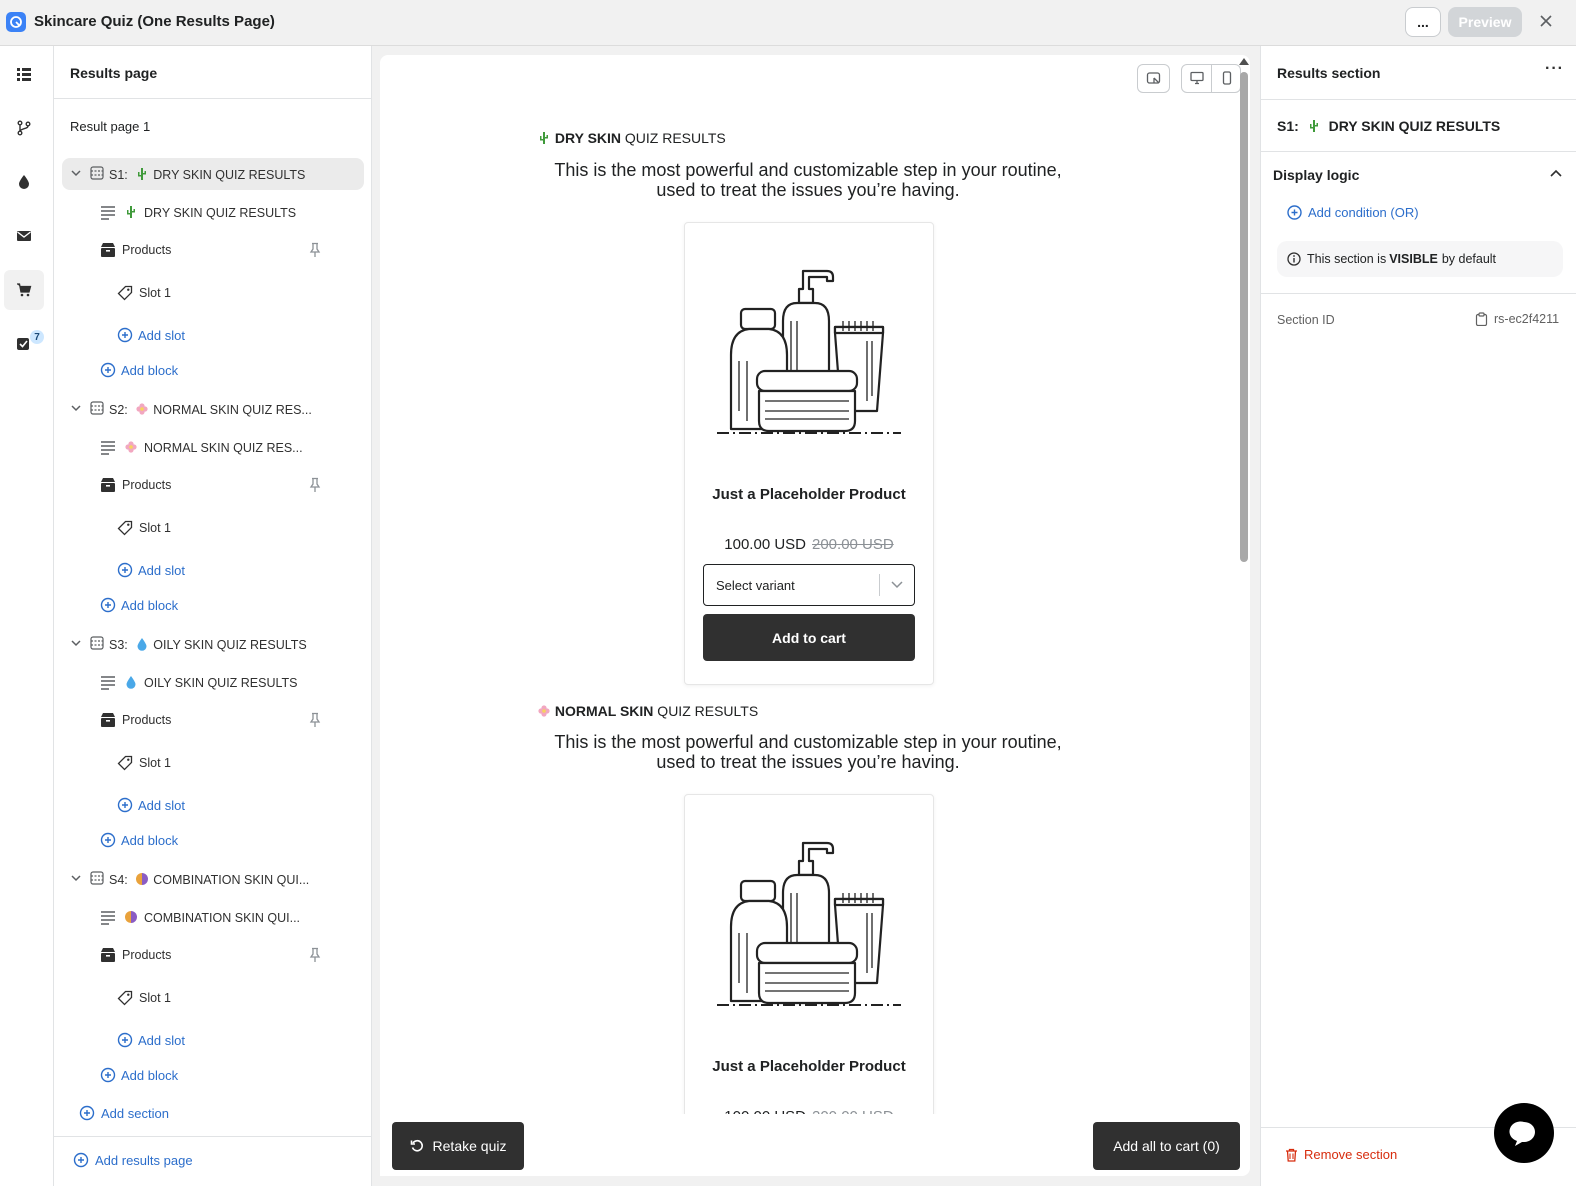 The height and width of the screenshot is (1186, 1576). What do you see at coordinates (809, 585) in the screenshot?
I see `variant-select: Select variant` at bounding box center [809, 585].